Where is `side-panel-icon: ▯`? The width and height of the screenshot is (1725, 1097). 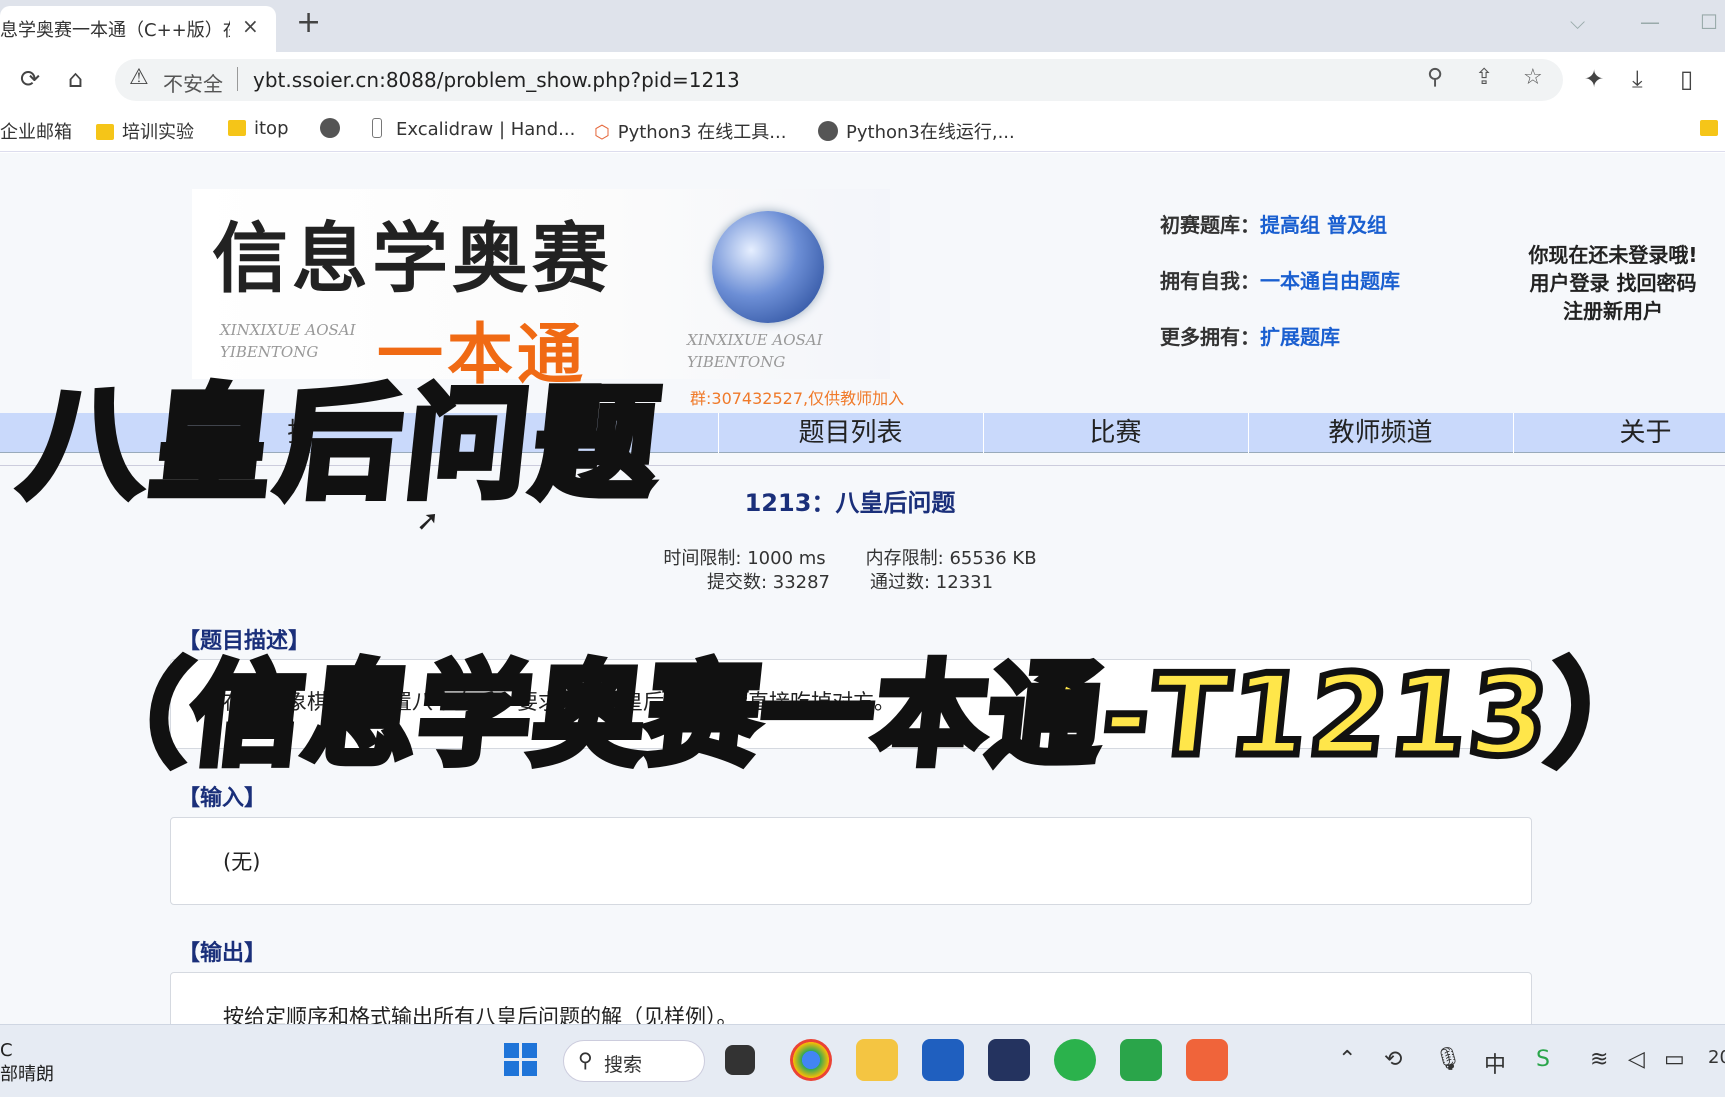
side-panel-icon: ▯ is located at coordinates (1686, 79).